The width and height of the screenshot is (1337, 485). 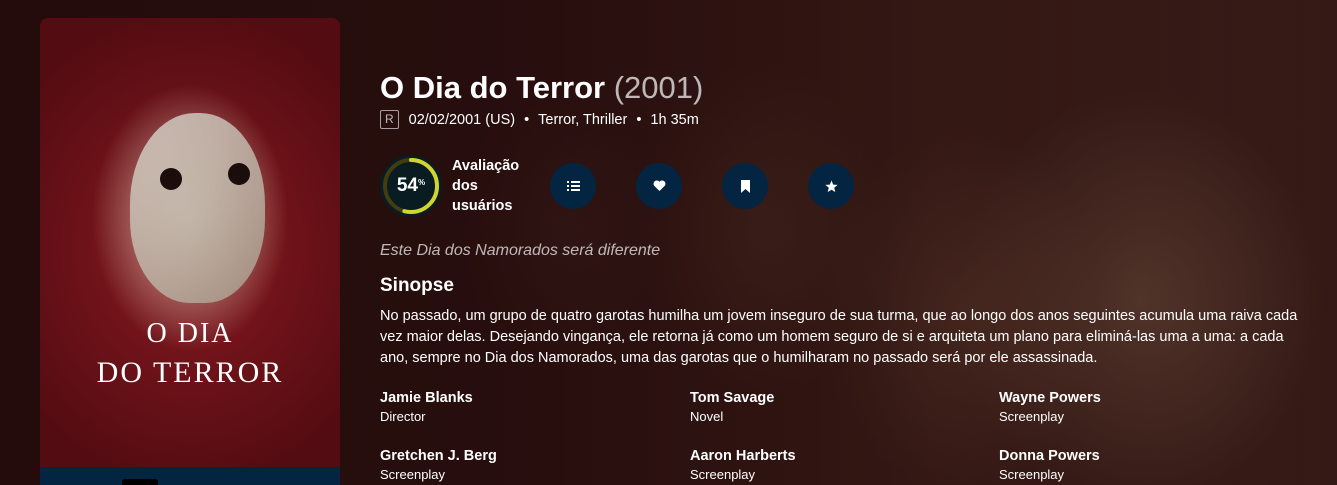 I want to click on crew-member: Donna Powers Screenplay, so click(x=1149, y=464).